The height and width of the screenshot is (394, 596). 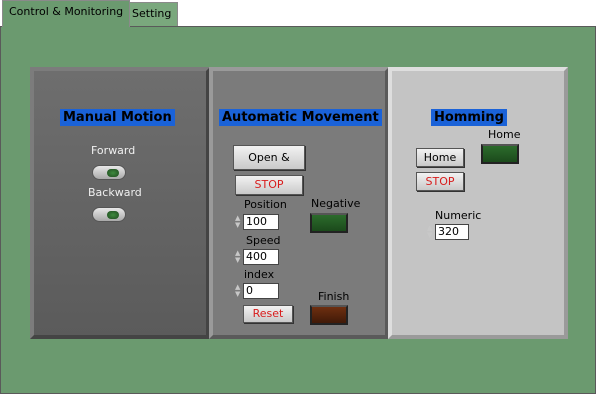 I want to click on finish-label: Finish, so click(x=334, y=296).